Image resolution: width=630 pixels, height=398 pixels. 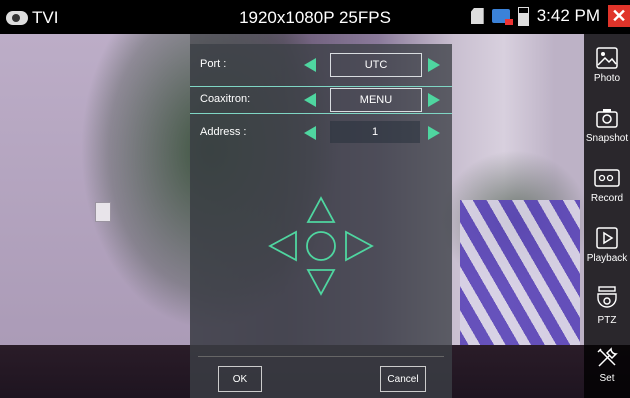 What do you see at coordinates (103, 212) in the screenshot?
I see `feed-light-switch` at bounding box center [103, 212].